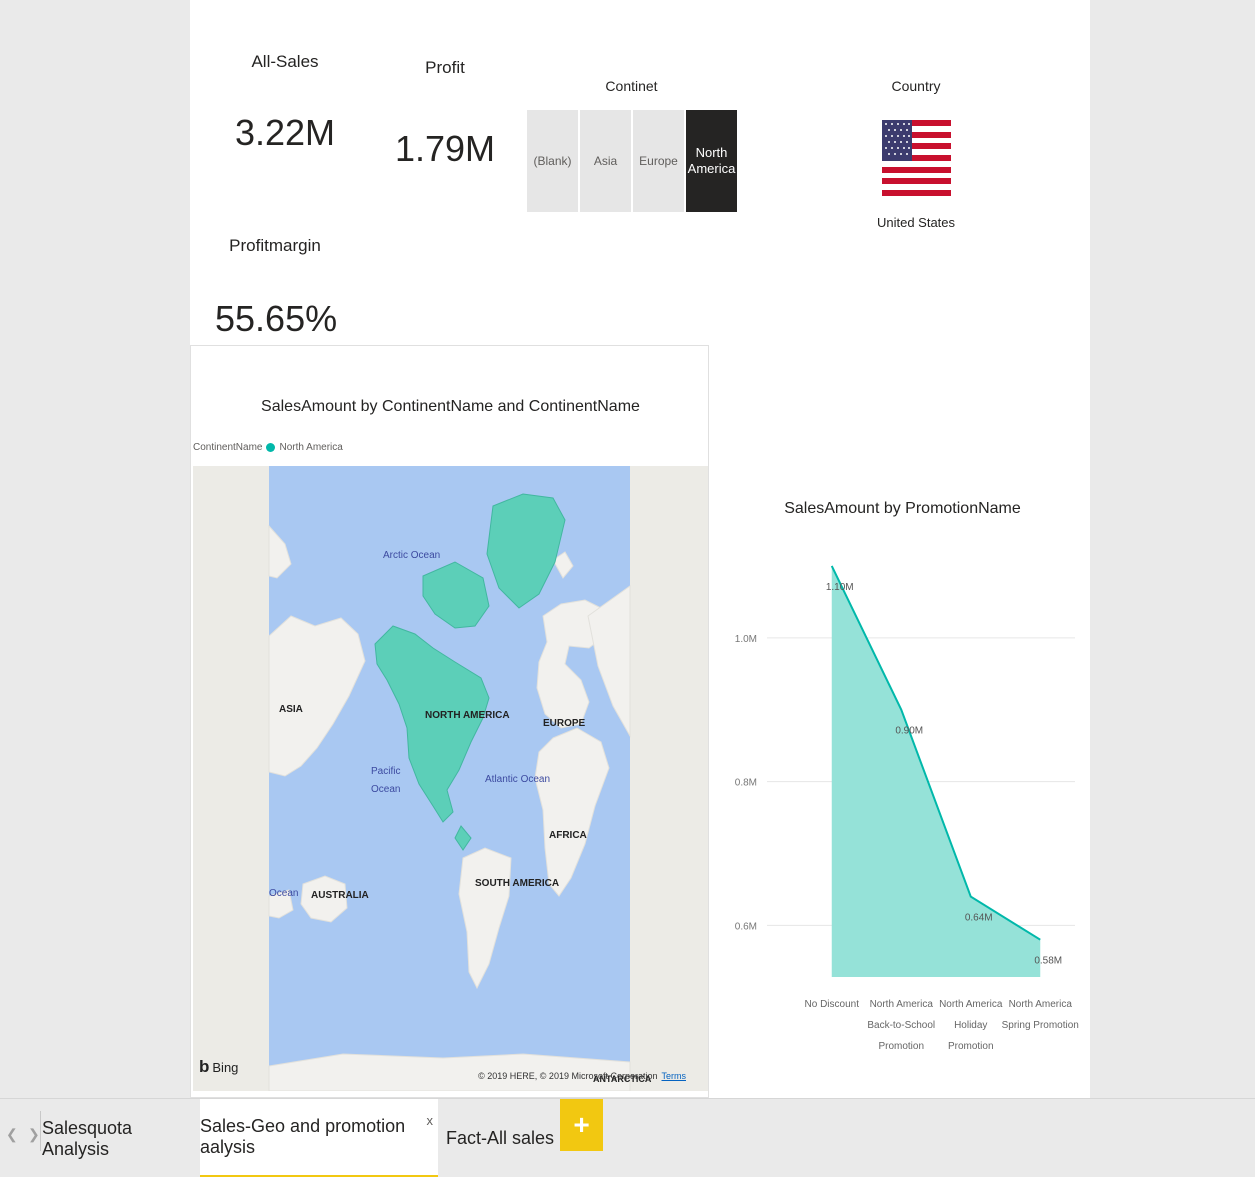  What do you see at coordinates (385, 771) in the screenshot?
I see `map-label-pacific-1: Pacific` at bounding box center [385, 771].